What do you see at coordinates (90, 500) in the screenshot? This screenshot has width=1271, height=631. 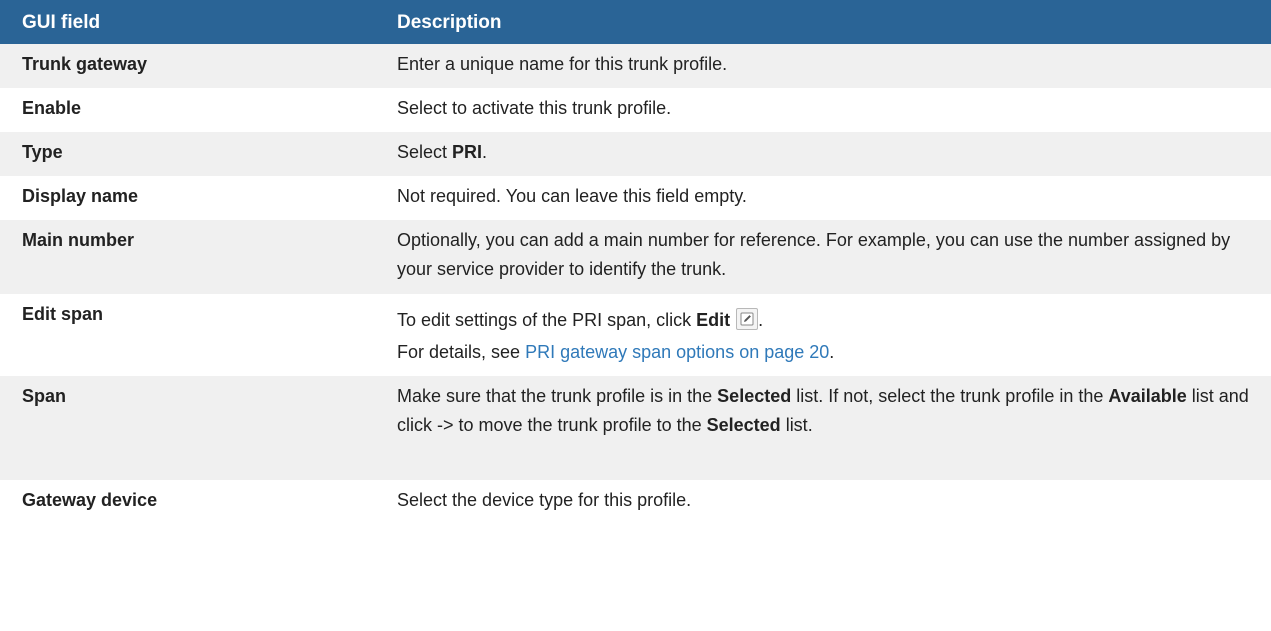 I see `field-name: Gateway device` at bounding box center [90, 500].